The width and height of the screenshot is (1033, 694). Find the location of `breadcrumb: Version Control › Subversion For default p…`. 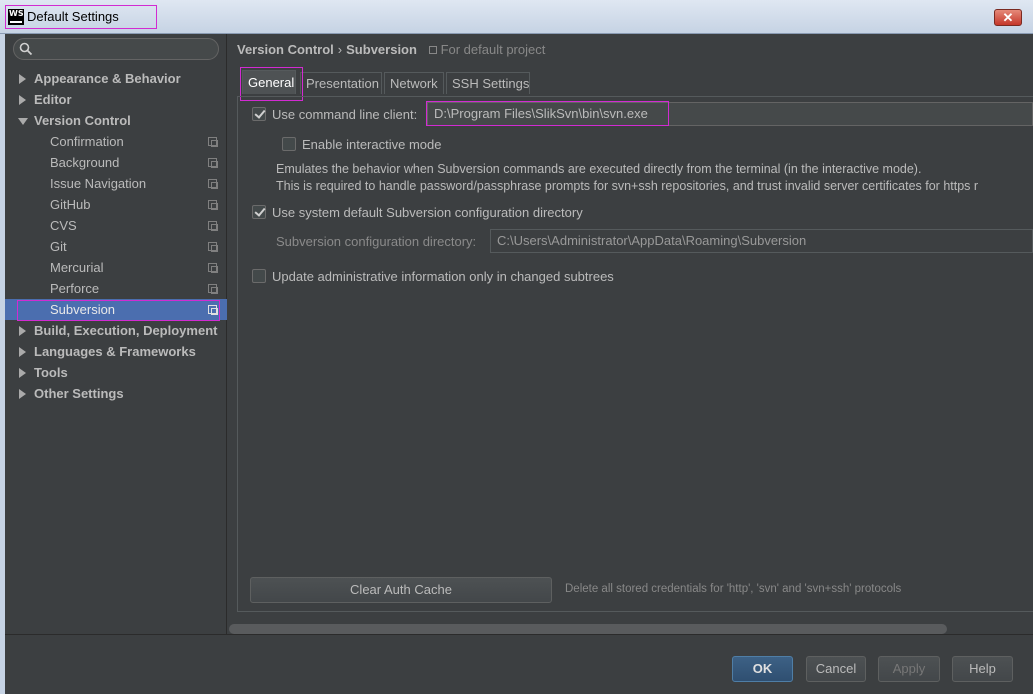

breadcrumb: Version Control › Subversion For default p… is located at coordinates (391, 49).